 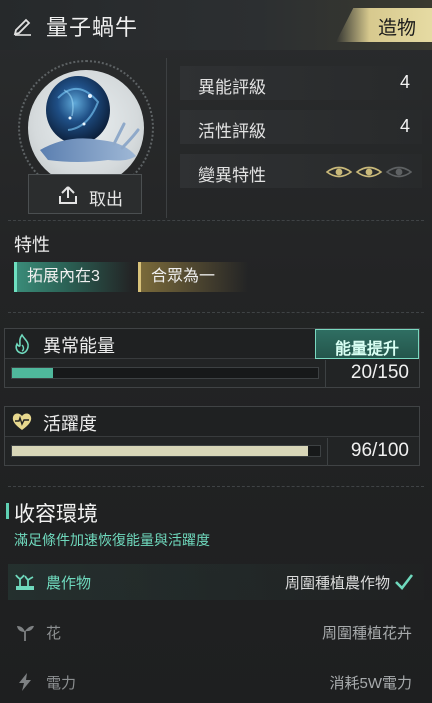 I want to click on energy-bar-fill, so click(x=32, y=373).